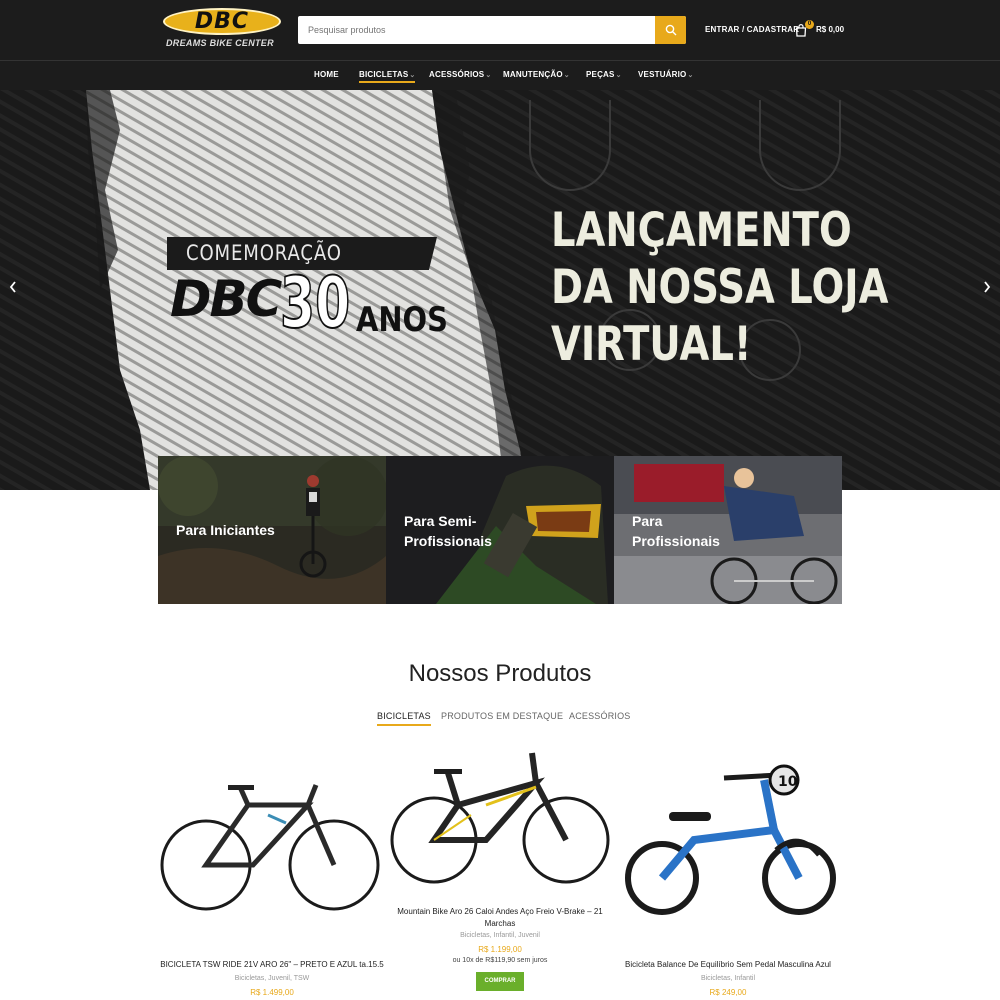 This screenshot has width=1000, height=1000. I want to click on nav-bicicletas: BICICLETAS⌄, so click(387, 76).